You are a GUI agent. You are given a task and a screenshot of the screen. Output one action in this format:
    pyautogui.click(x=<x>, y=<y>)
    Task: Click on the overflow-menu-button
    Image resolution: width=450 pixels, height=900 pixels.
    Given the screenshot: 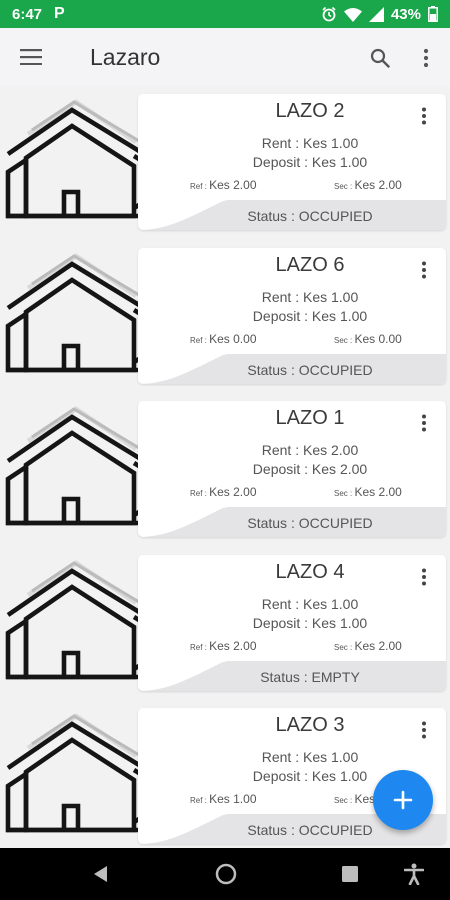 What is the action you would take?
    pyautogui.click(x=426, y=58)
    